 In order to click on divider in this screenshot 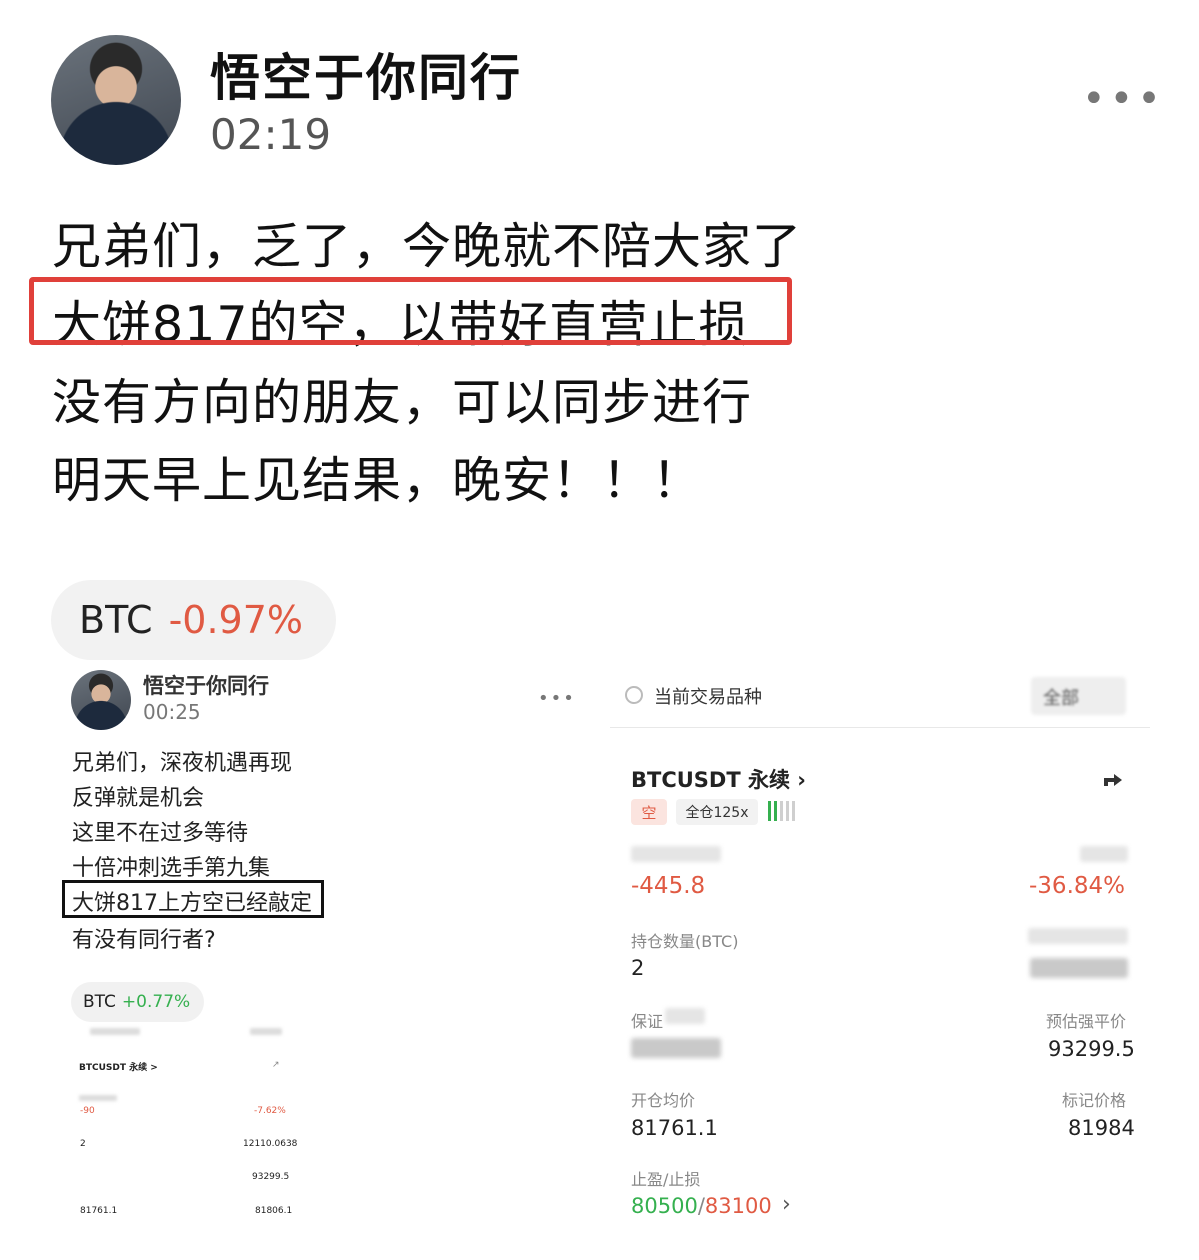, I will do `click(880, 727)`.